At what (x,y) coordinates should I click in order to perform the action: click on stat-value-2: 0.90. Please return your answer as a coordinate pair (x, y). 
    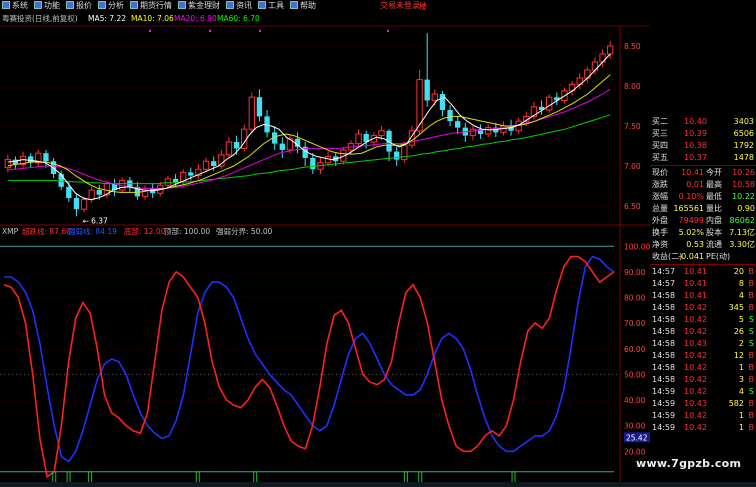
    Looking at the image, I should click on (746, 208).